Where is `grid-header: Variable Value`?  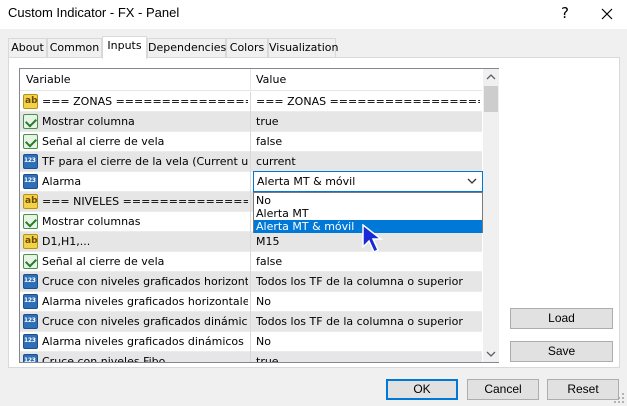
grid-header: Variable Value is located at coordinates (251, 80).